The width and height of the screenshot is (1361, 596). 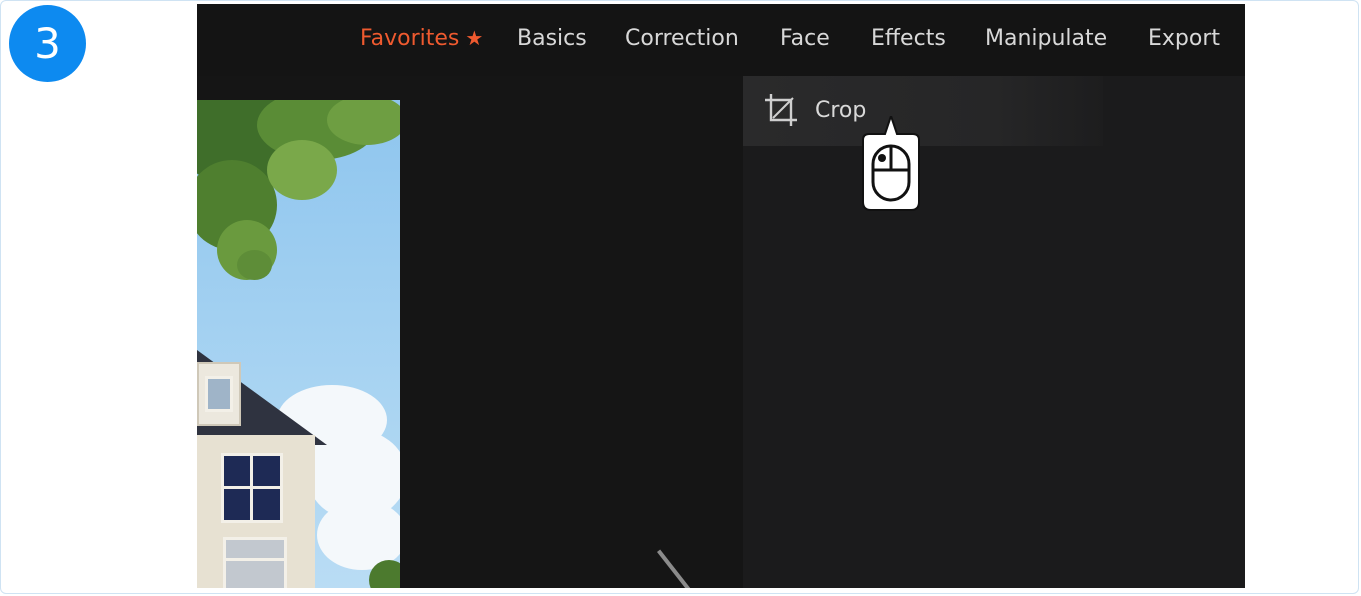 I want to click on mouse-click-icon, so click(x=891, y=163).